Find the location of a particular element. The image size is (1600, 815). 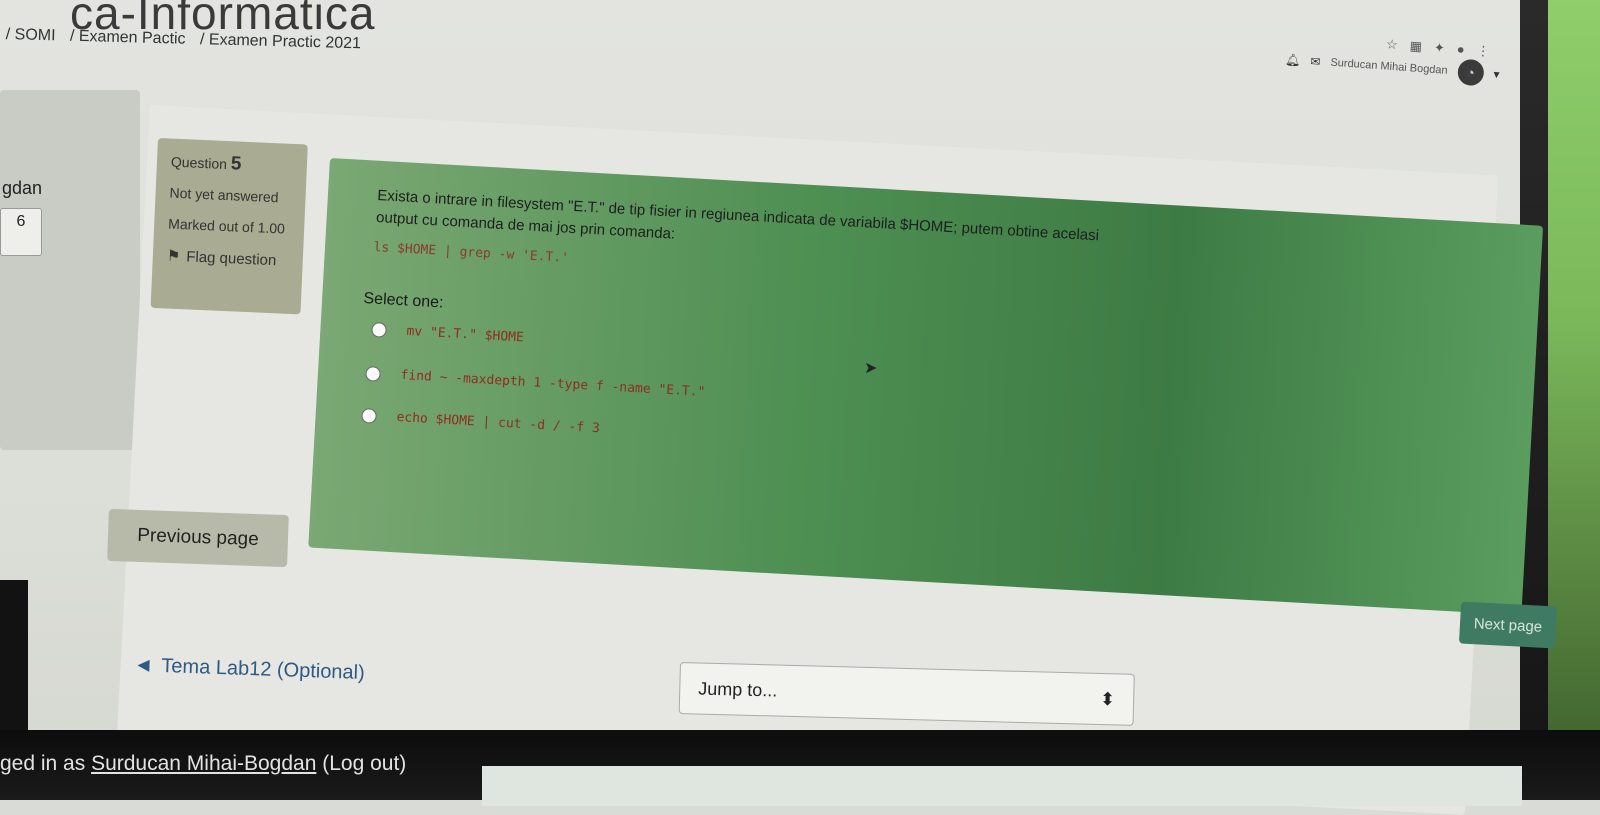

flag-icon: ⚑ is located at coordinates (173, 256).